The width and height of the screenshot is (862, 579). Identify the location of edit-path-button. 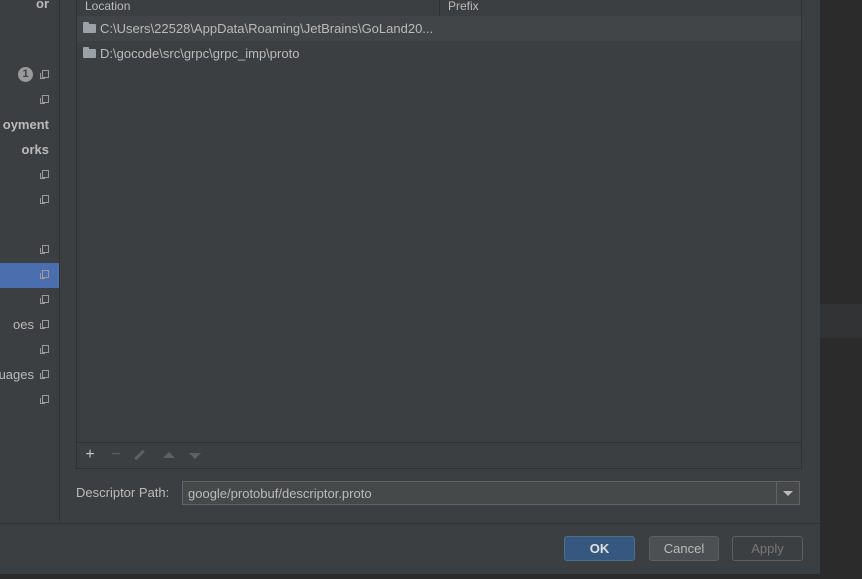
(142, 455).